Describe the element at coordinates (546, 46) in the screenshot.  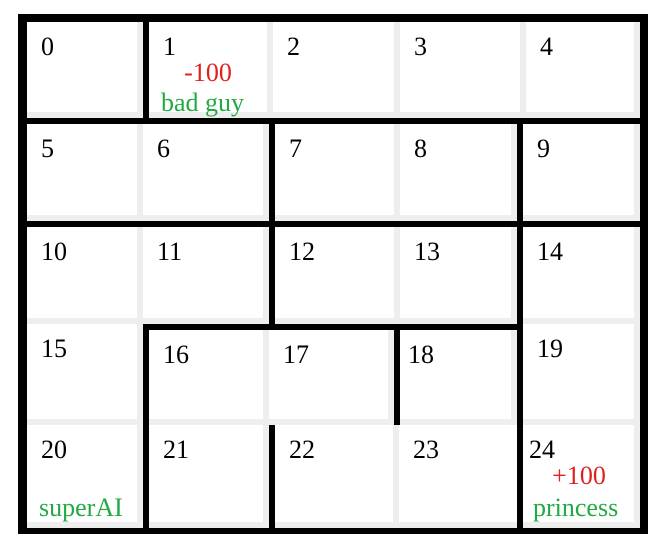
I see `cell-number: 4` at that location.